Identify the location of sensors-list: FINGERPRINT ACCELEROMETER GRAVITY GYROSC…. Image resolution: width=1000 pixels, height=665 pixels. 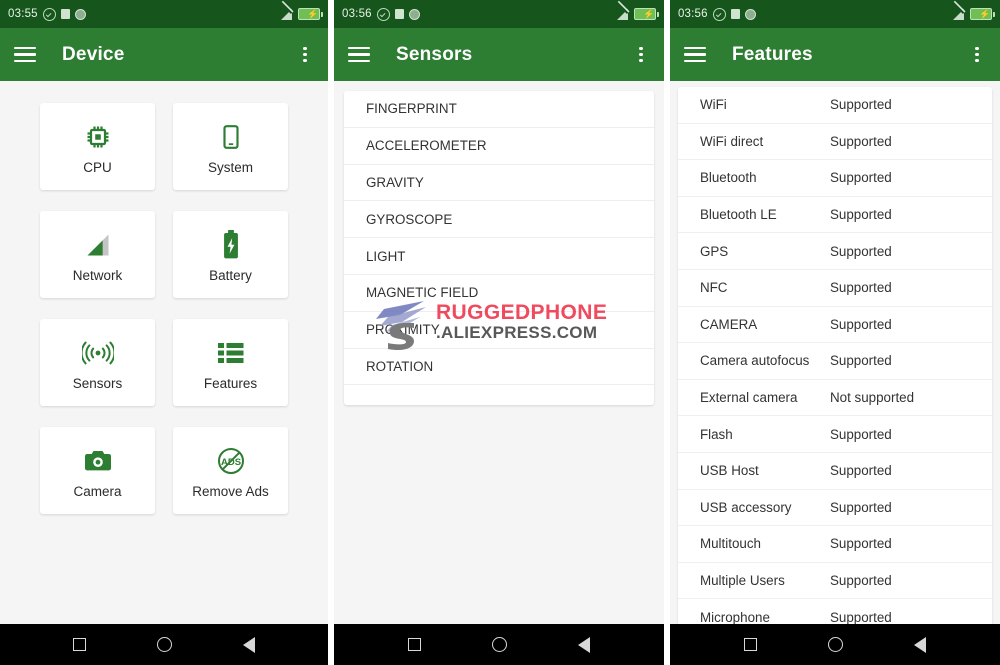
(499, 248).